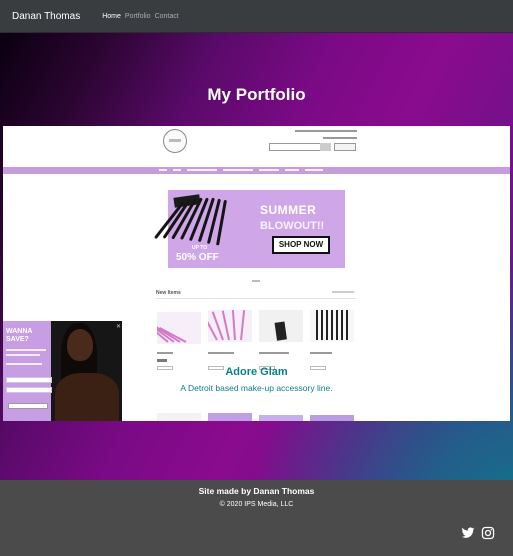 The image size is (513, 556). I want to click on project-description: A Detroit based make-up accessory line., so click(256, 388).